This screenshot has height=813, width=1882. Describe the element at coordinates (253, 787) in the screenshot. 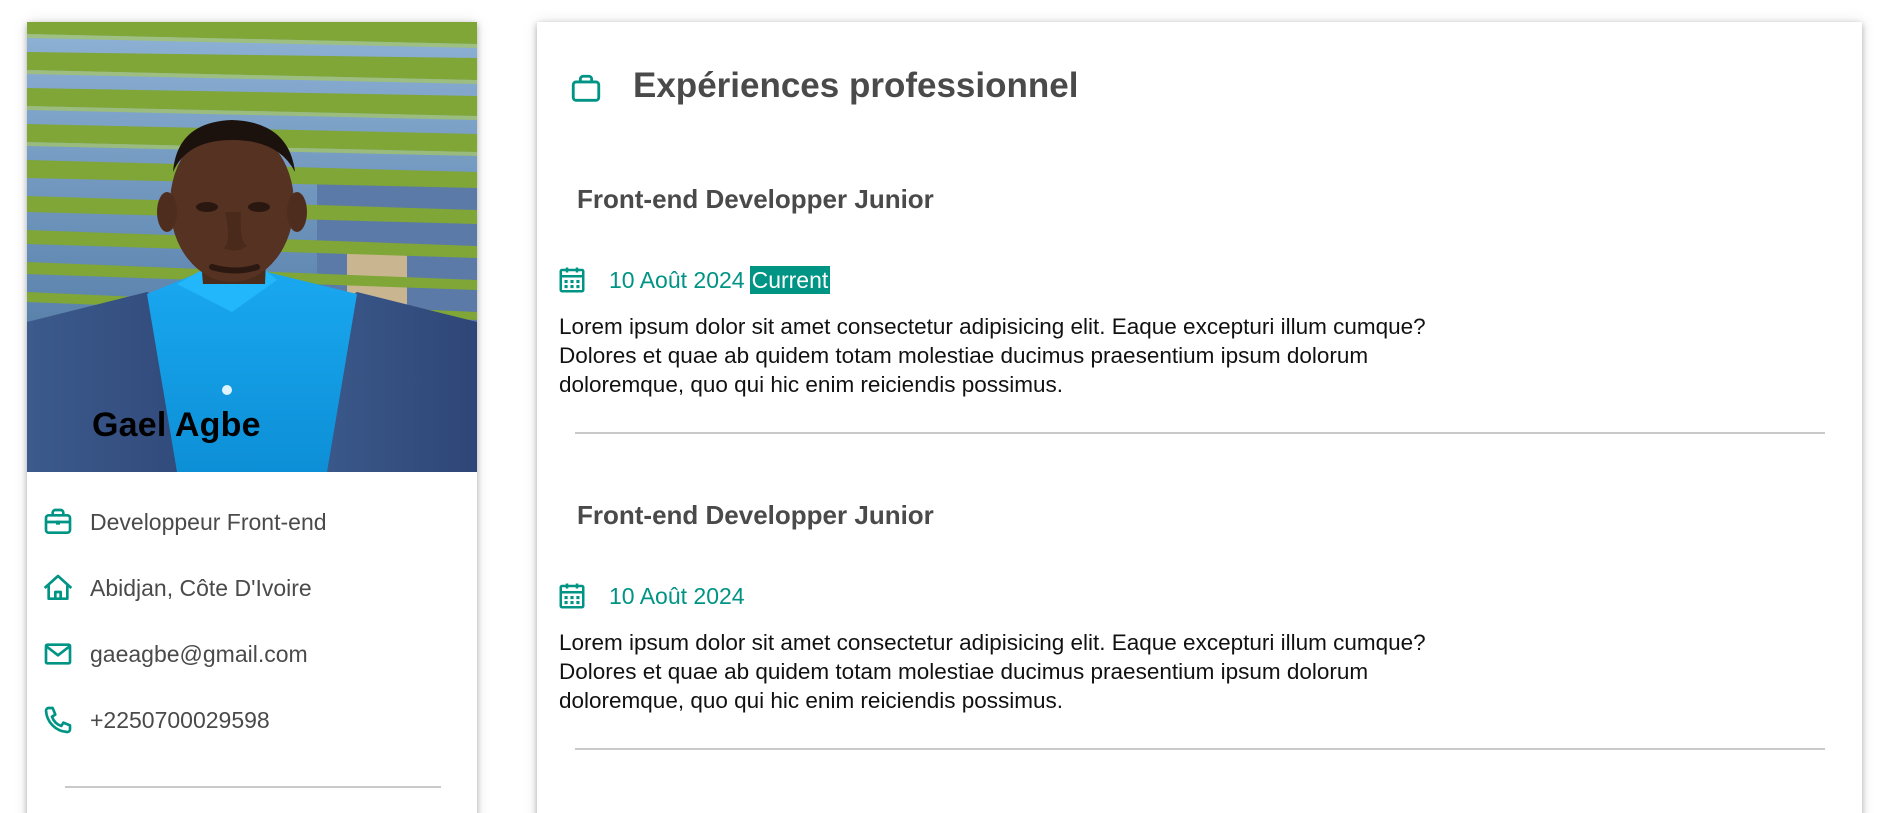

I see `profile-divider` at that location.